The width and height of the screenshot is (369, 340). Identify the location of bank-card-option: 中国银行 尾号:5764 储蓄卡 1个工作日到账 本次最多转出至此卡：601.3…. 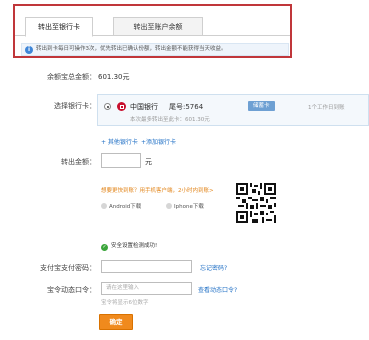
(233, 110).